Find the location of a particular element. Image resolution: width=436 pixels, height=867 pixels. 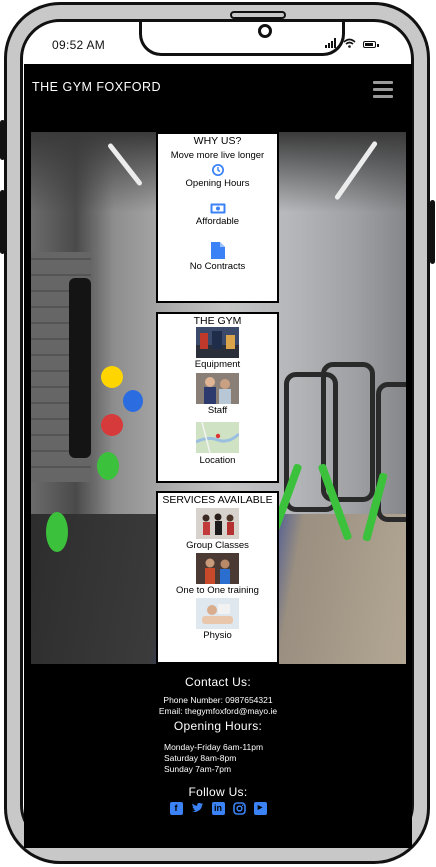

why-us-title: WHY US? is located at coordinates (217, 141).